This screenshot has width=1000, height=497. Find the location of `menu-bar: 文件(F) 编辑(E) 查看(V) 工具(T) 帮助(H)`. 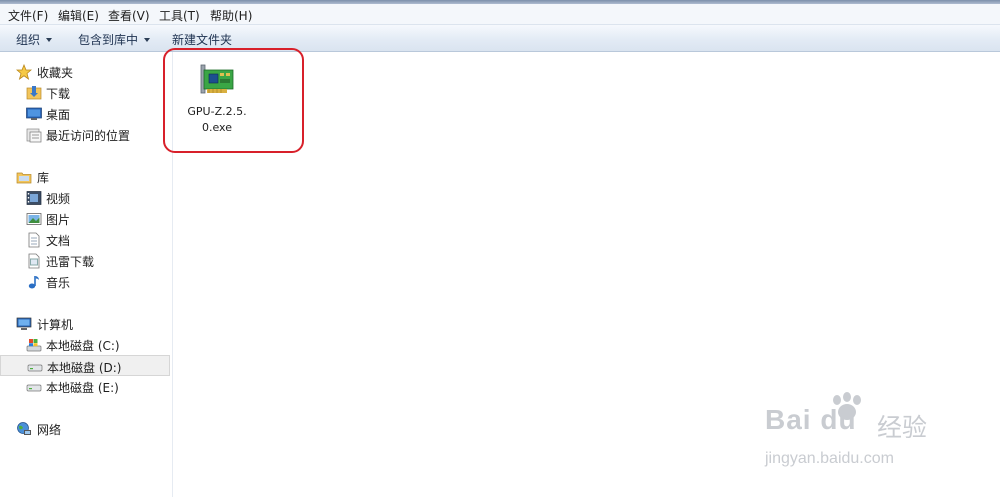

menu-bar: 文件(F) 编辑(E) 查看(V) 工具(T) 帮助(H) is located at coordinates (500, 14).